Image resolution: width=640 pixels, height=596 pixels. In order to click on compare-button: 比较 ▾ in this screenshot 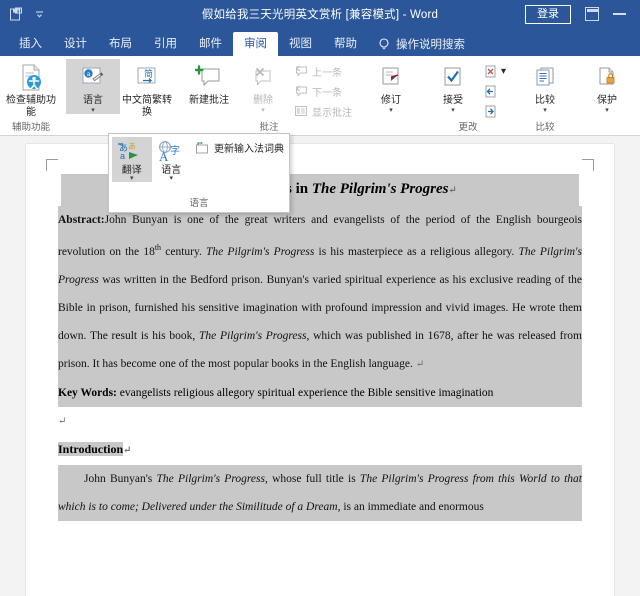, I will do `click(545, 86)`.